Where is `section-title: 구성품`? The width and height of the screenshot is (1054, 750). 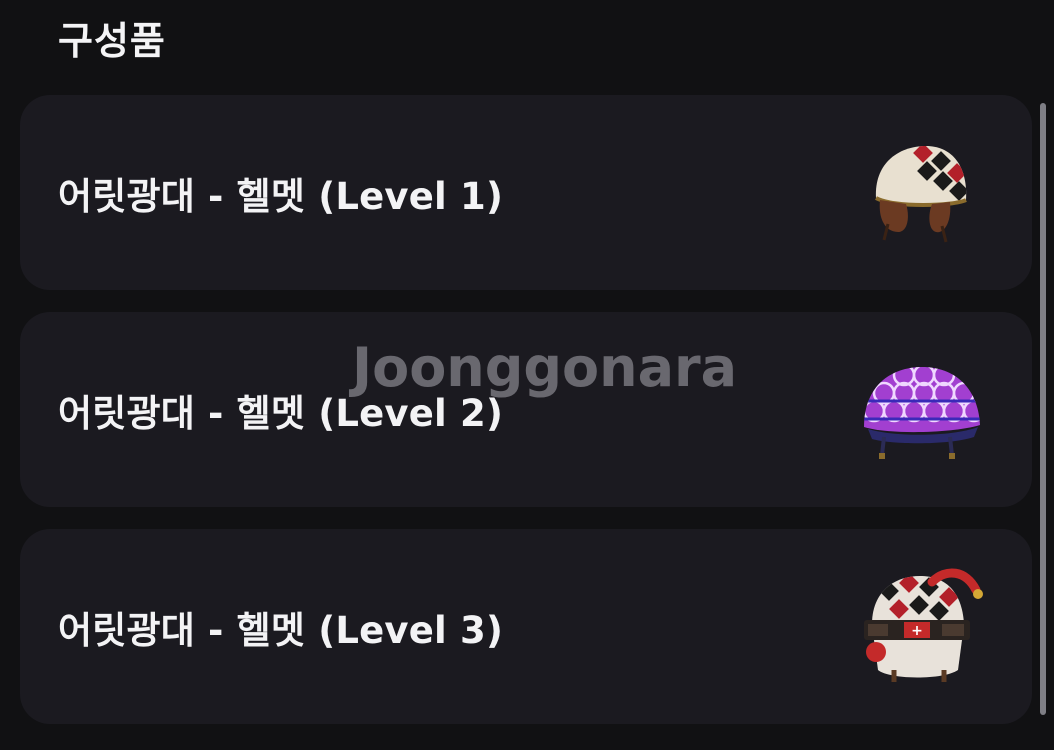
section-title: 구성품 is located at coordinates (112, 41).